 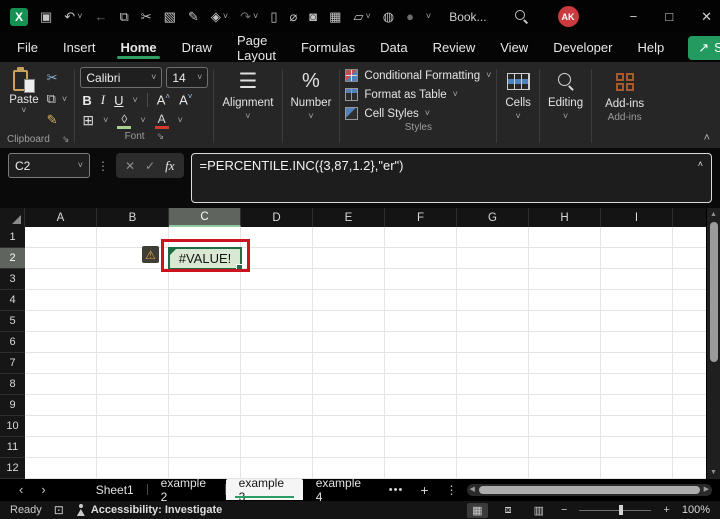 I want to click on sheet-tab-example-4: example 4, so click(x=341, y=490).